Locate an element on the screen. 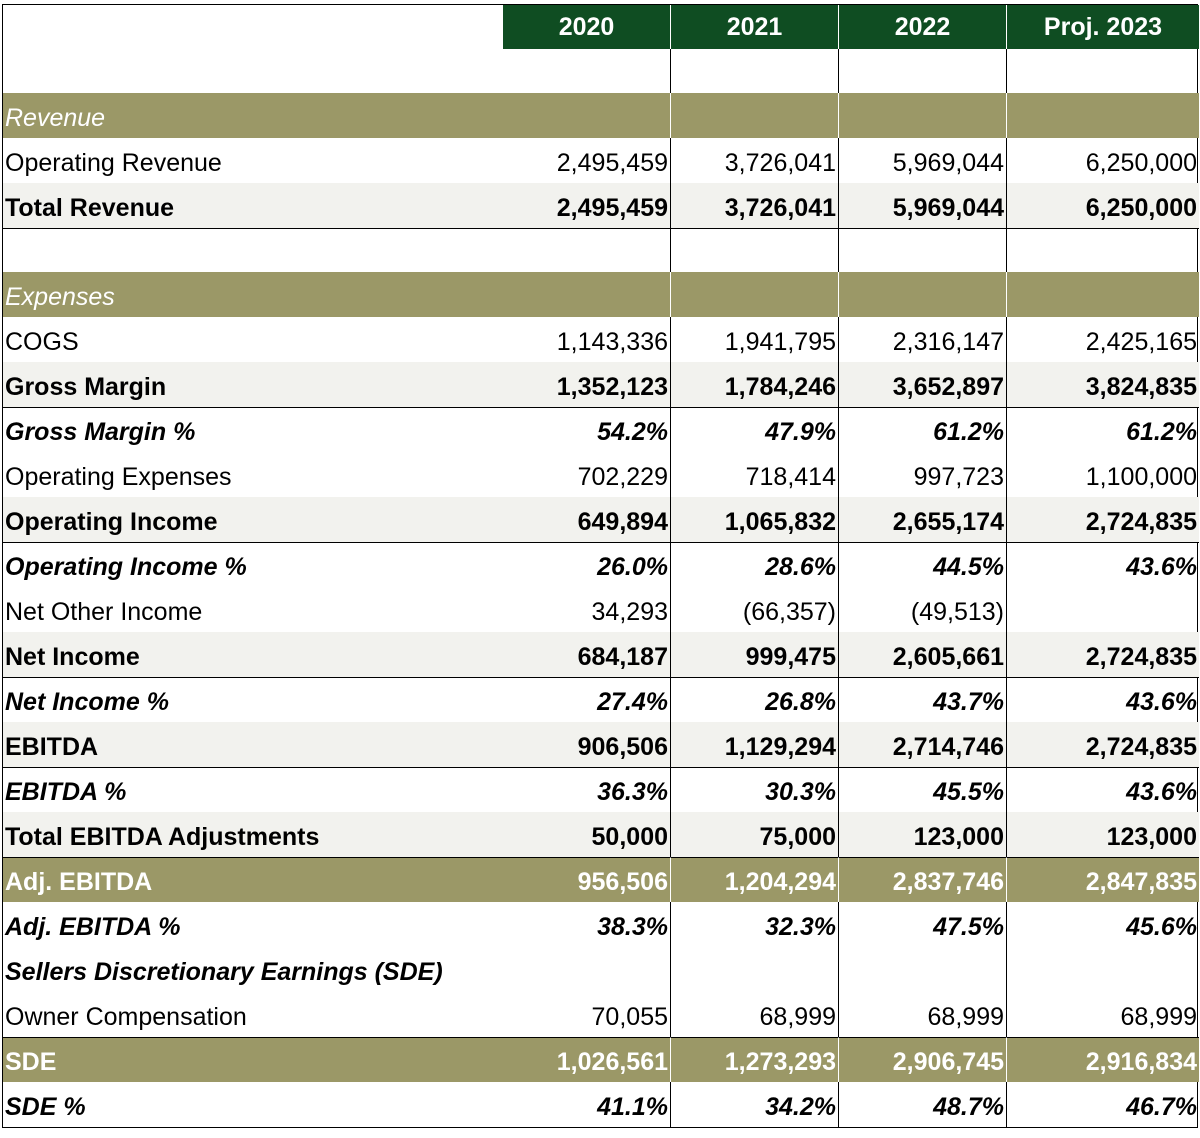 This screenshot has width=1200, height=1138. row-value-sde-2020: 1,026,561 is located at coordinates (587, 1059).